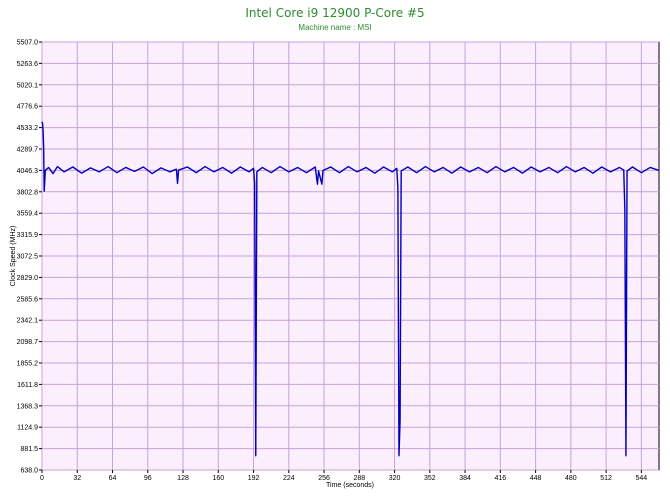 Image resolution: width=670 pixels, height=502 pixels. What do you see at coordinates (28, 257) in the screenshot?
I see `y-tick-label: 3072.5` at bounding box center [28, 257].